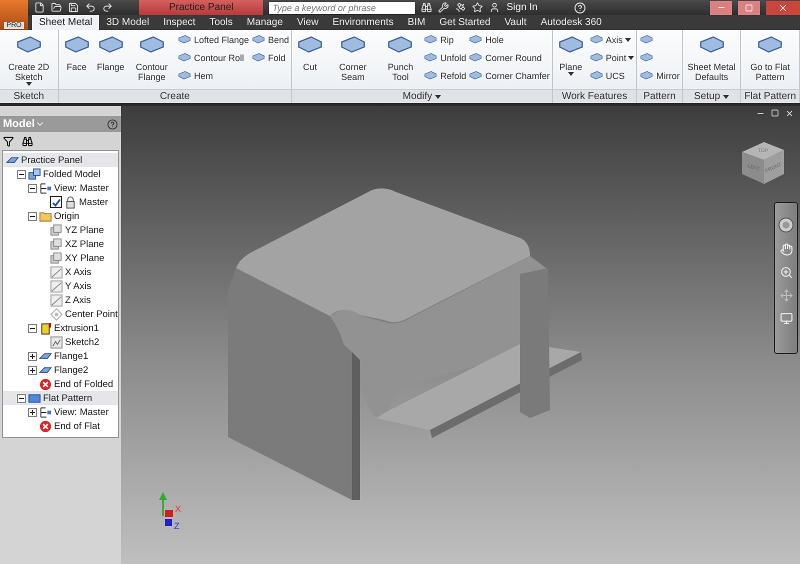  Describe the element at coordinates (60, 244) in the screenshot. I see `tree-item: XZ Plane` at that location.